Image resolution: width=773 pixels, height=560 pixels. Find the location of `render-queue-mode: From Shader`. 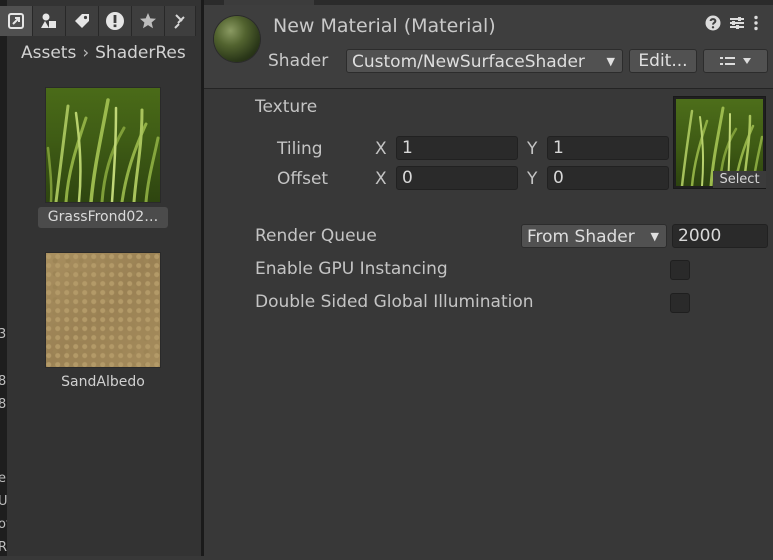

render-queue-mode: From Shader is located at coordinates (581, 237).